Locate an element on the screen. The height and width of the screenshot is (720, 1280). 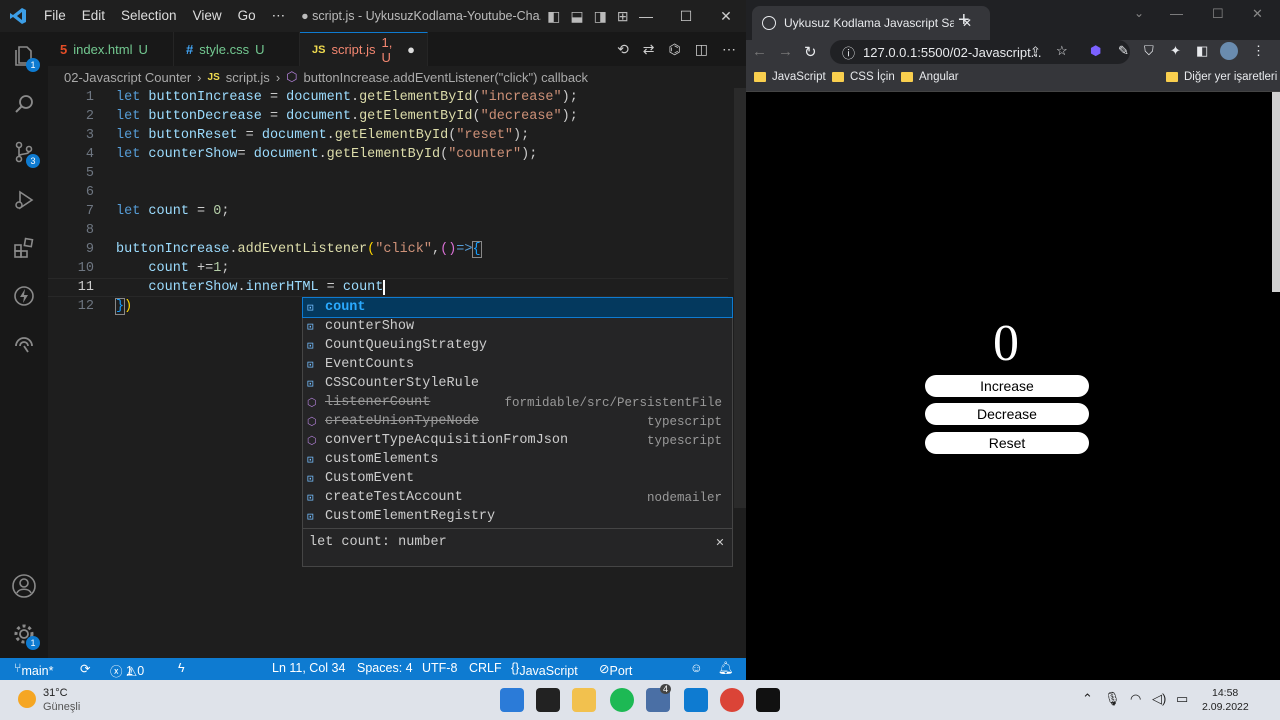
suggestion-item: ⊡ CustomElementRegistry is located at coordinates (517, 516).